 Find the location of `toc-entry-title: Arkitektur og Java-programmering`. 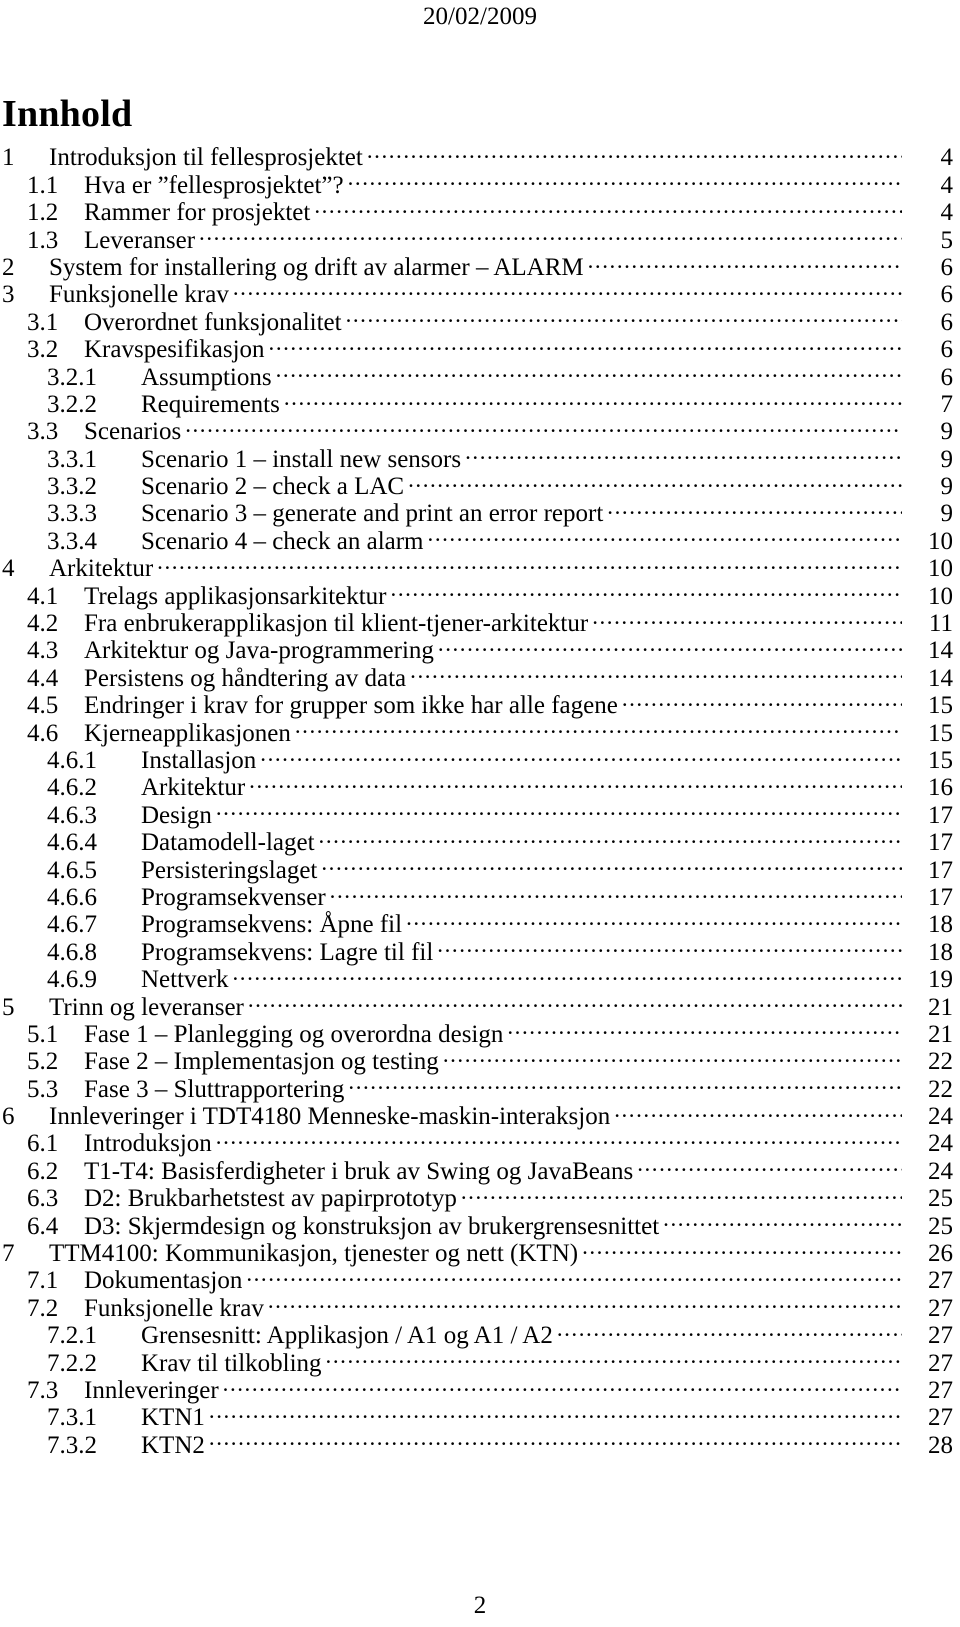

toc-entry-title: Arkitektur og Java-programmering is located at coordinates (259, 651).